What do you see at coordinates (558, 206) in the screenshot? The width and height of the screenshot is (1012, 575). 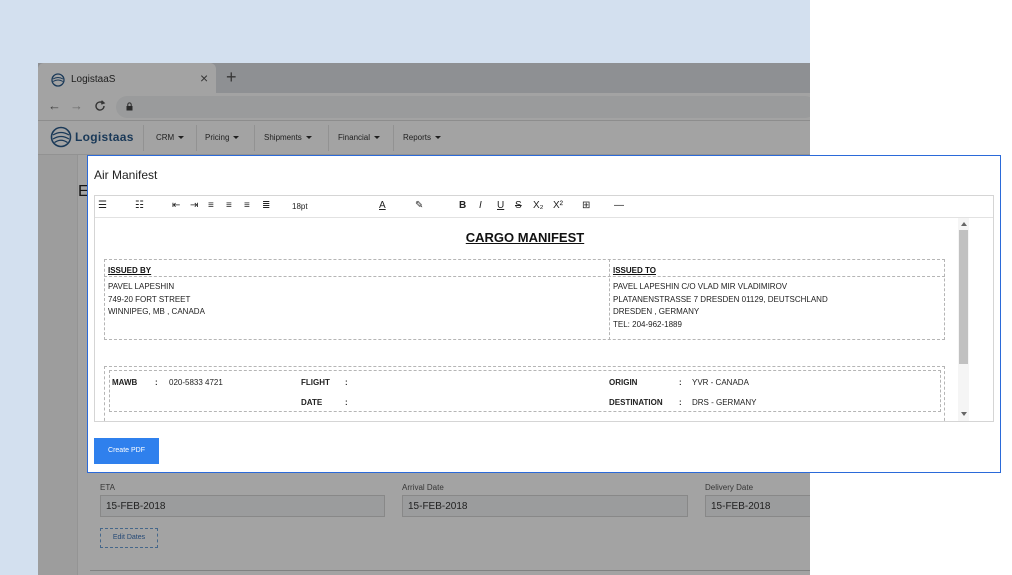 I see `superscript-icon: X²` at bounding box center [558, 206].